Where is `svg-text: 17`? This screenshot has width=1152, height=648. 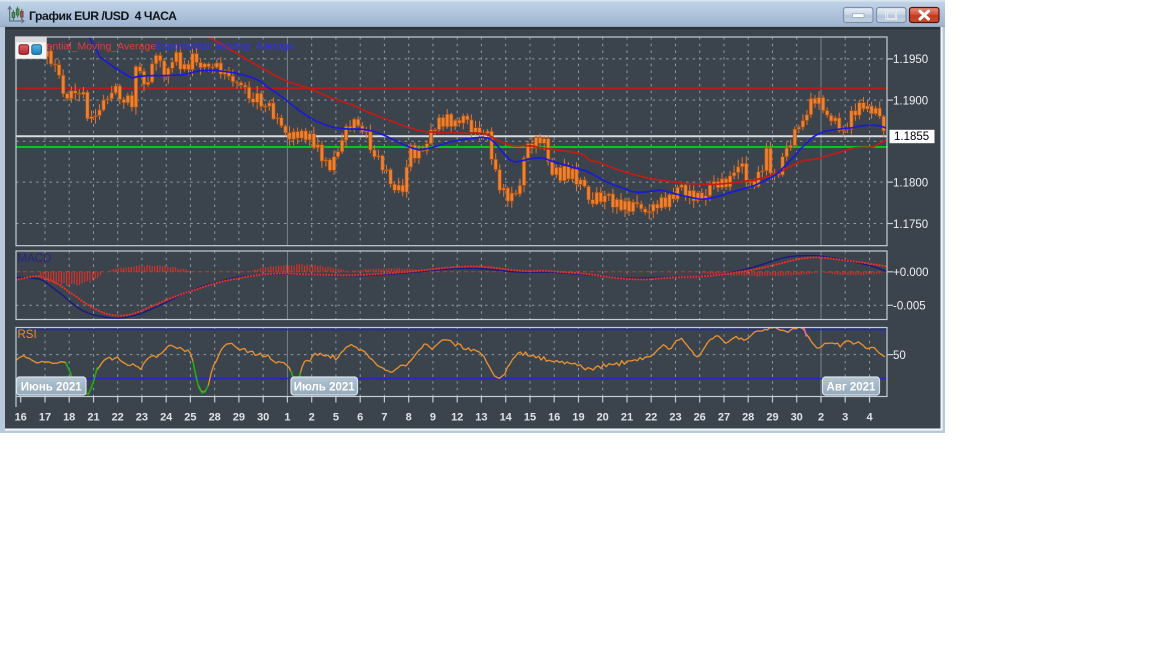
svg-text: 17 is located at coordinates (45, 418).